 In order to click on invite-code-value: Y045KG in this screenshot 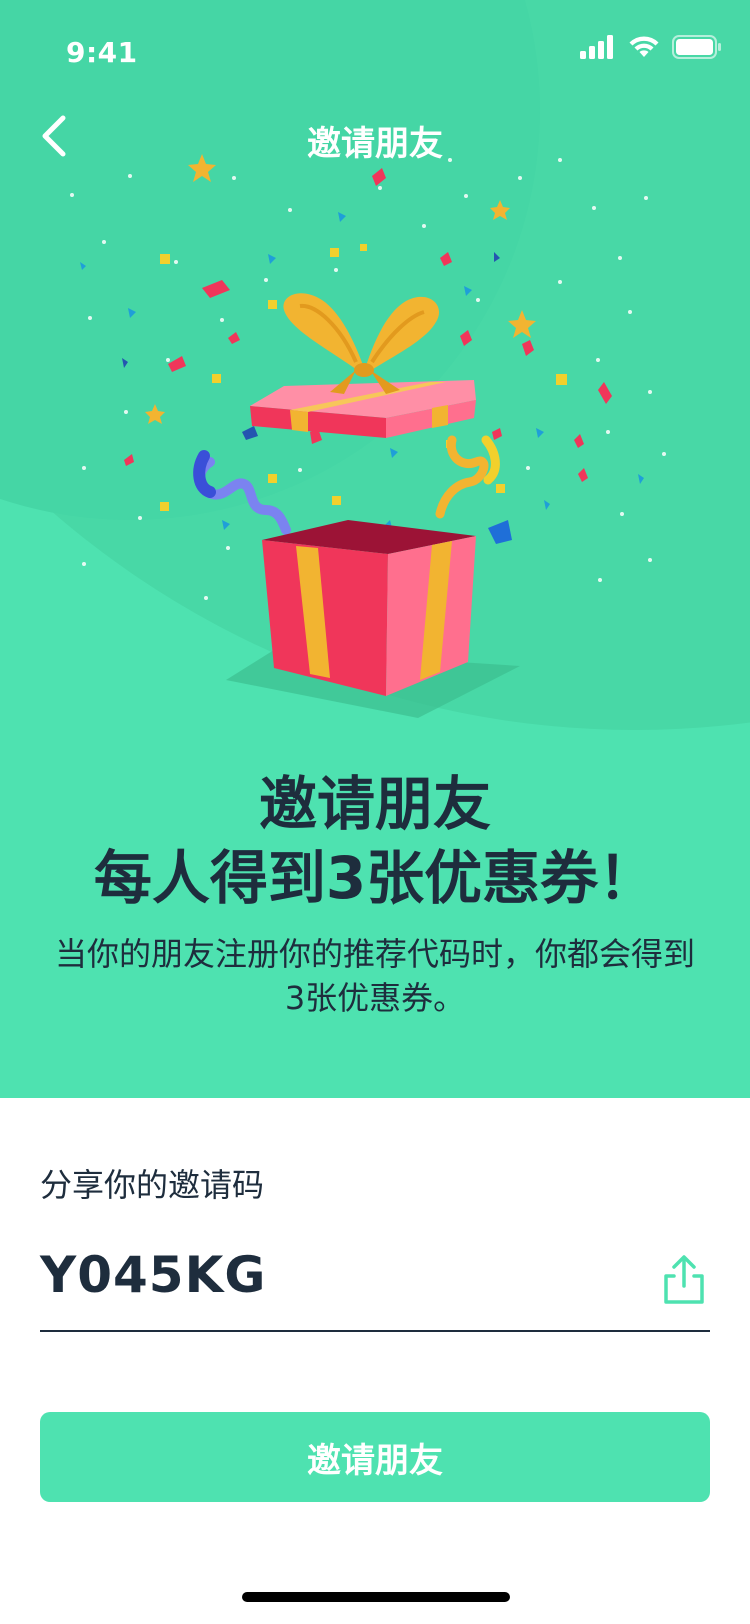, I will do `click(153, 1275)`.